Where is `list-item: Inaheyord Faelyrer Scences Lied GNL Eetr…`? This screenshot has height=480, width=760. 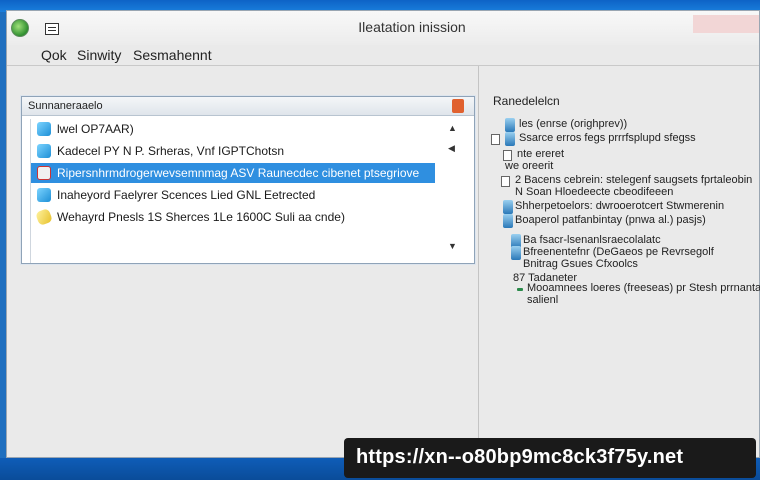
list-item: Inaheyord Faelyrer Scences Lied GNL Eetr… is located at coordinates (233, 195).